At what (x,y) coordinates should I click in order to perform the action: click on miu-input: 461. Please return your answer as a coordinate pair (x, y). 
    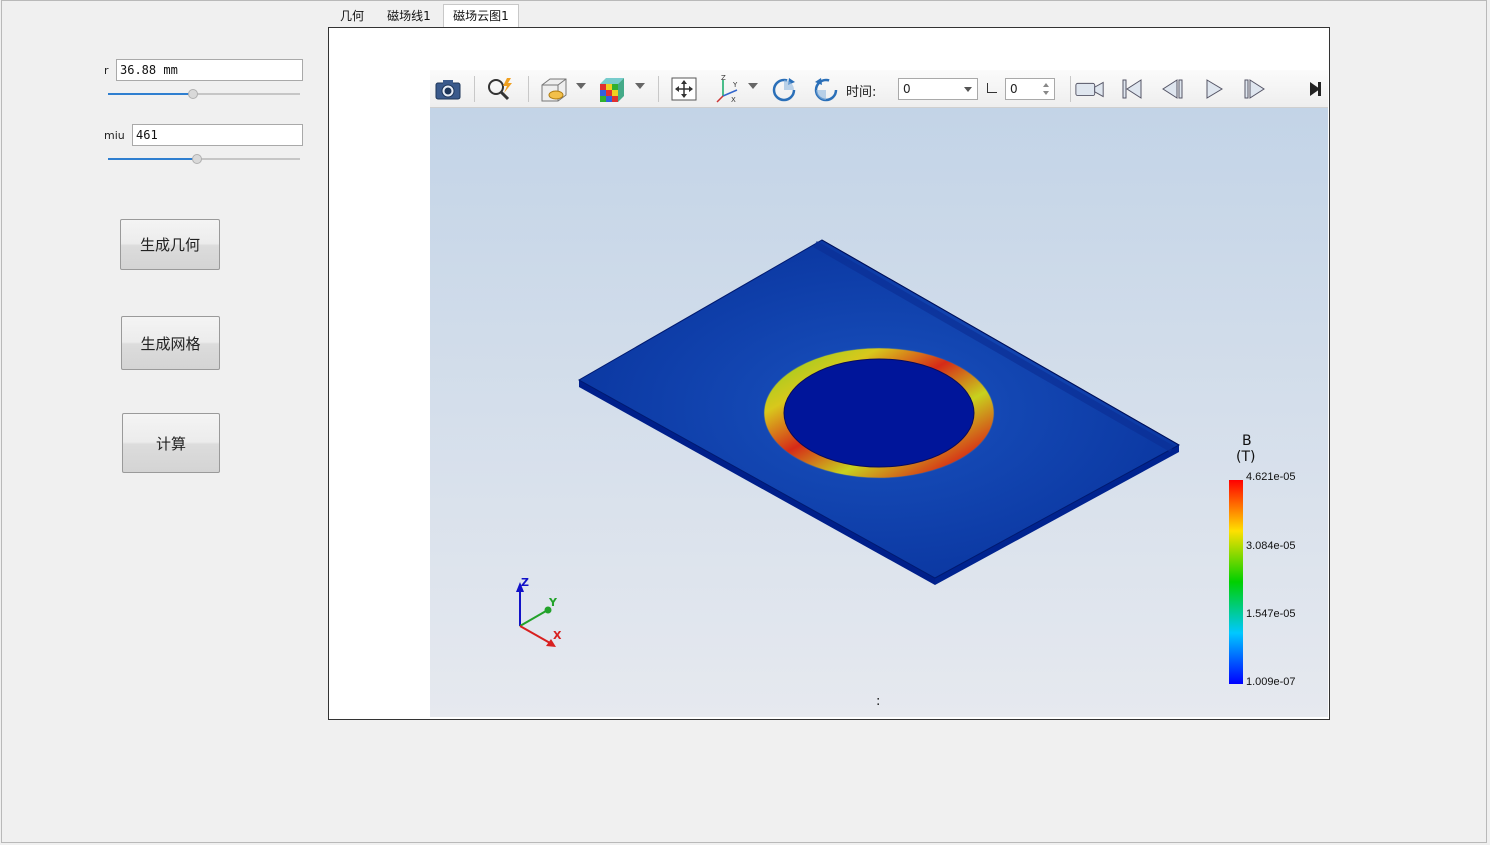
    Looking at the image, I should click on (217, 135).